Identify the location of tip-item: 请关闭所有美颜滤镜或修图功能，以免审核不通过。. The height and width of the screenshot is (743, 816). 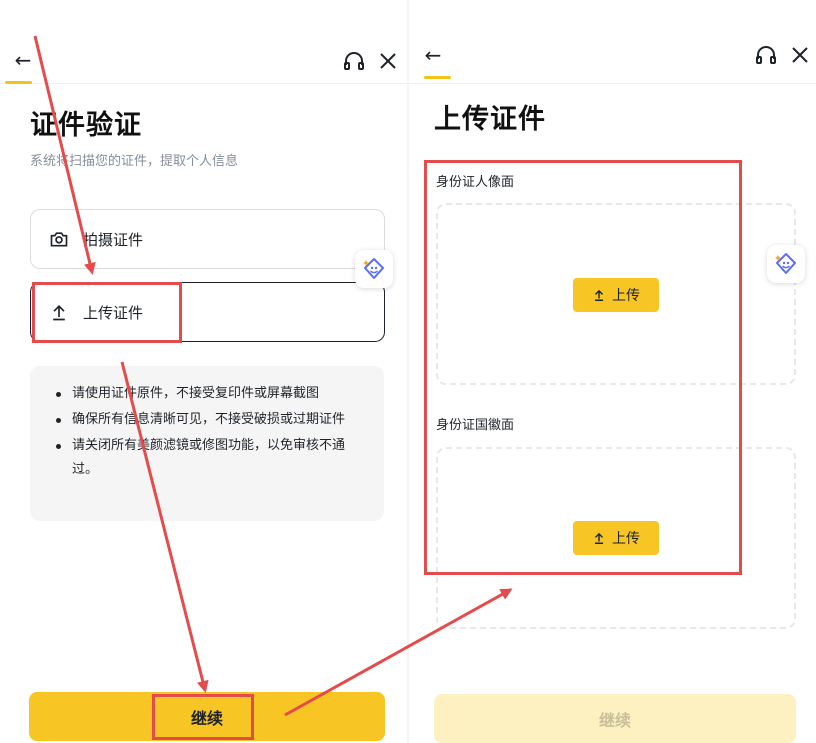
(210, 458).